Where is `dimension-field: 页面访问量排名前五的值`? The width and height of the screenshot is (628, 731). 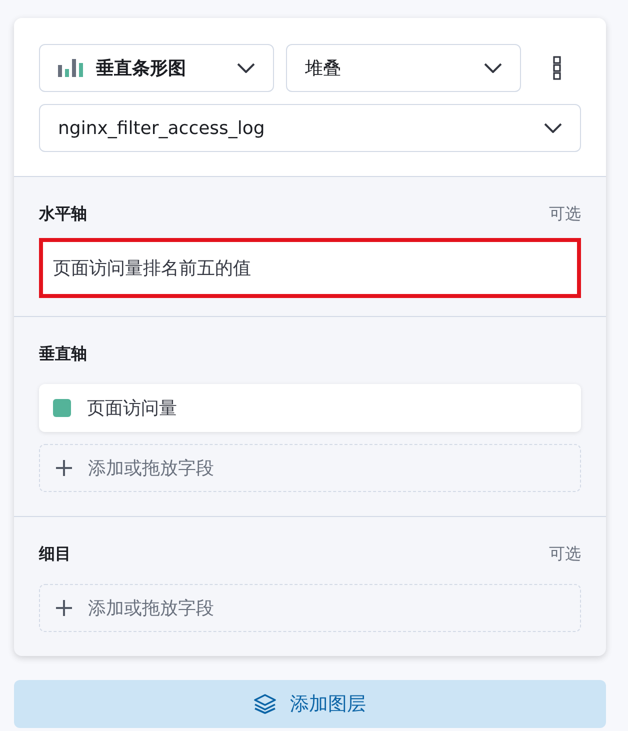
dimension-field: 页面访问量排名前五的值 is located at coordinates (310, 268).